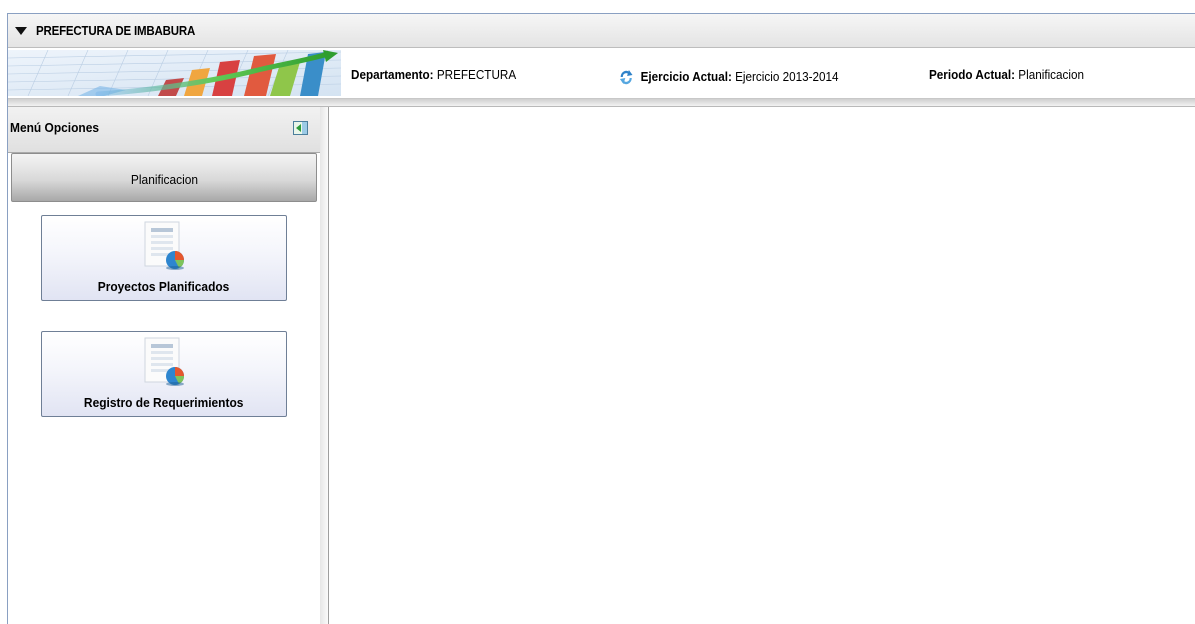 This screenshot has height=624, width=1195. I want to click on section-label: Planificacion, so click(164, 179).